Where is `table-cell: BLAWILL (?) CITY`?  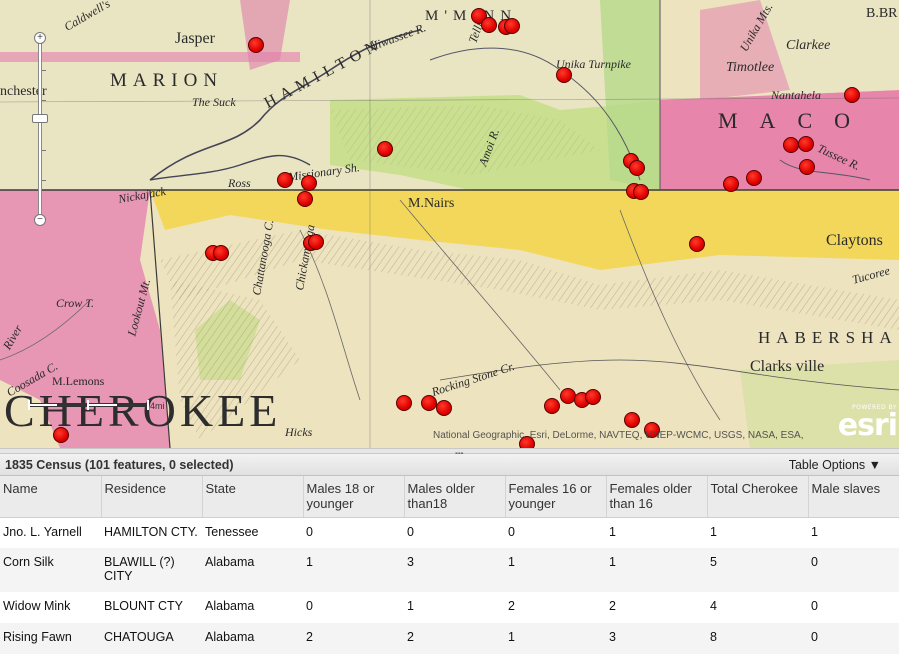
table-cell: BLAWILL (?) CITY is located at coordinates (151, 570).